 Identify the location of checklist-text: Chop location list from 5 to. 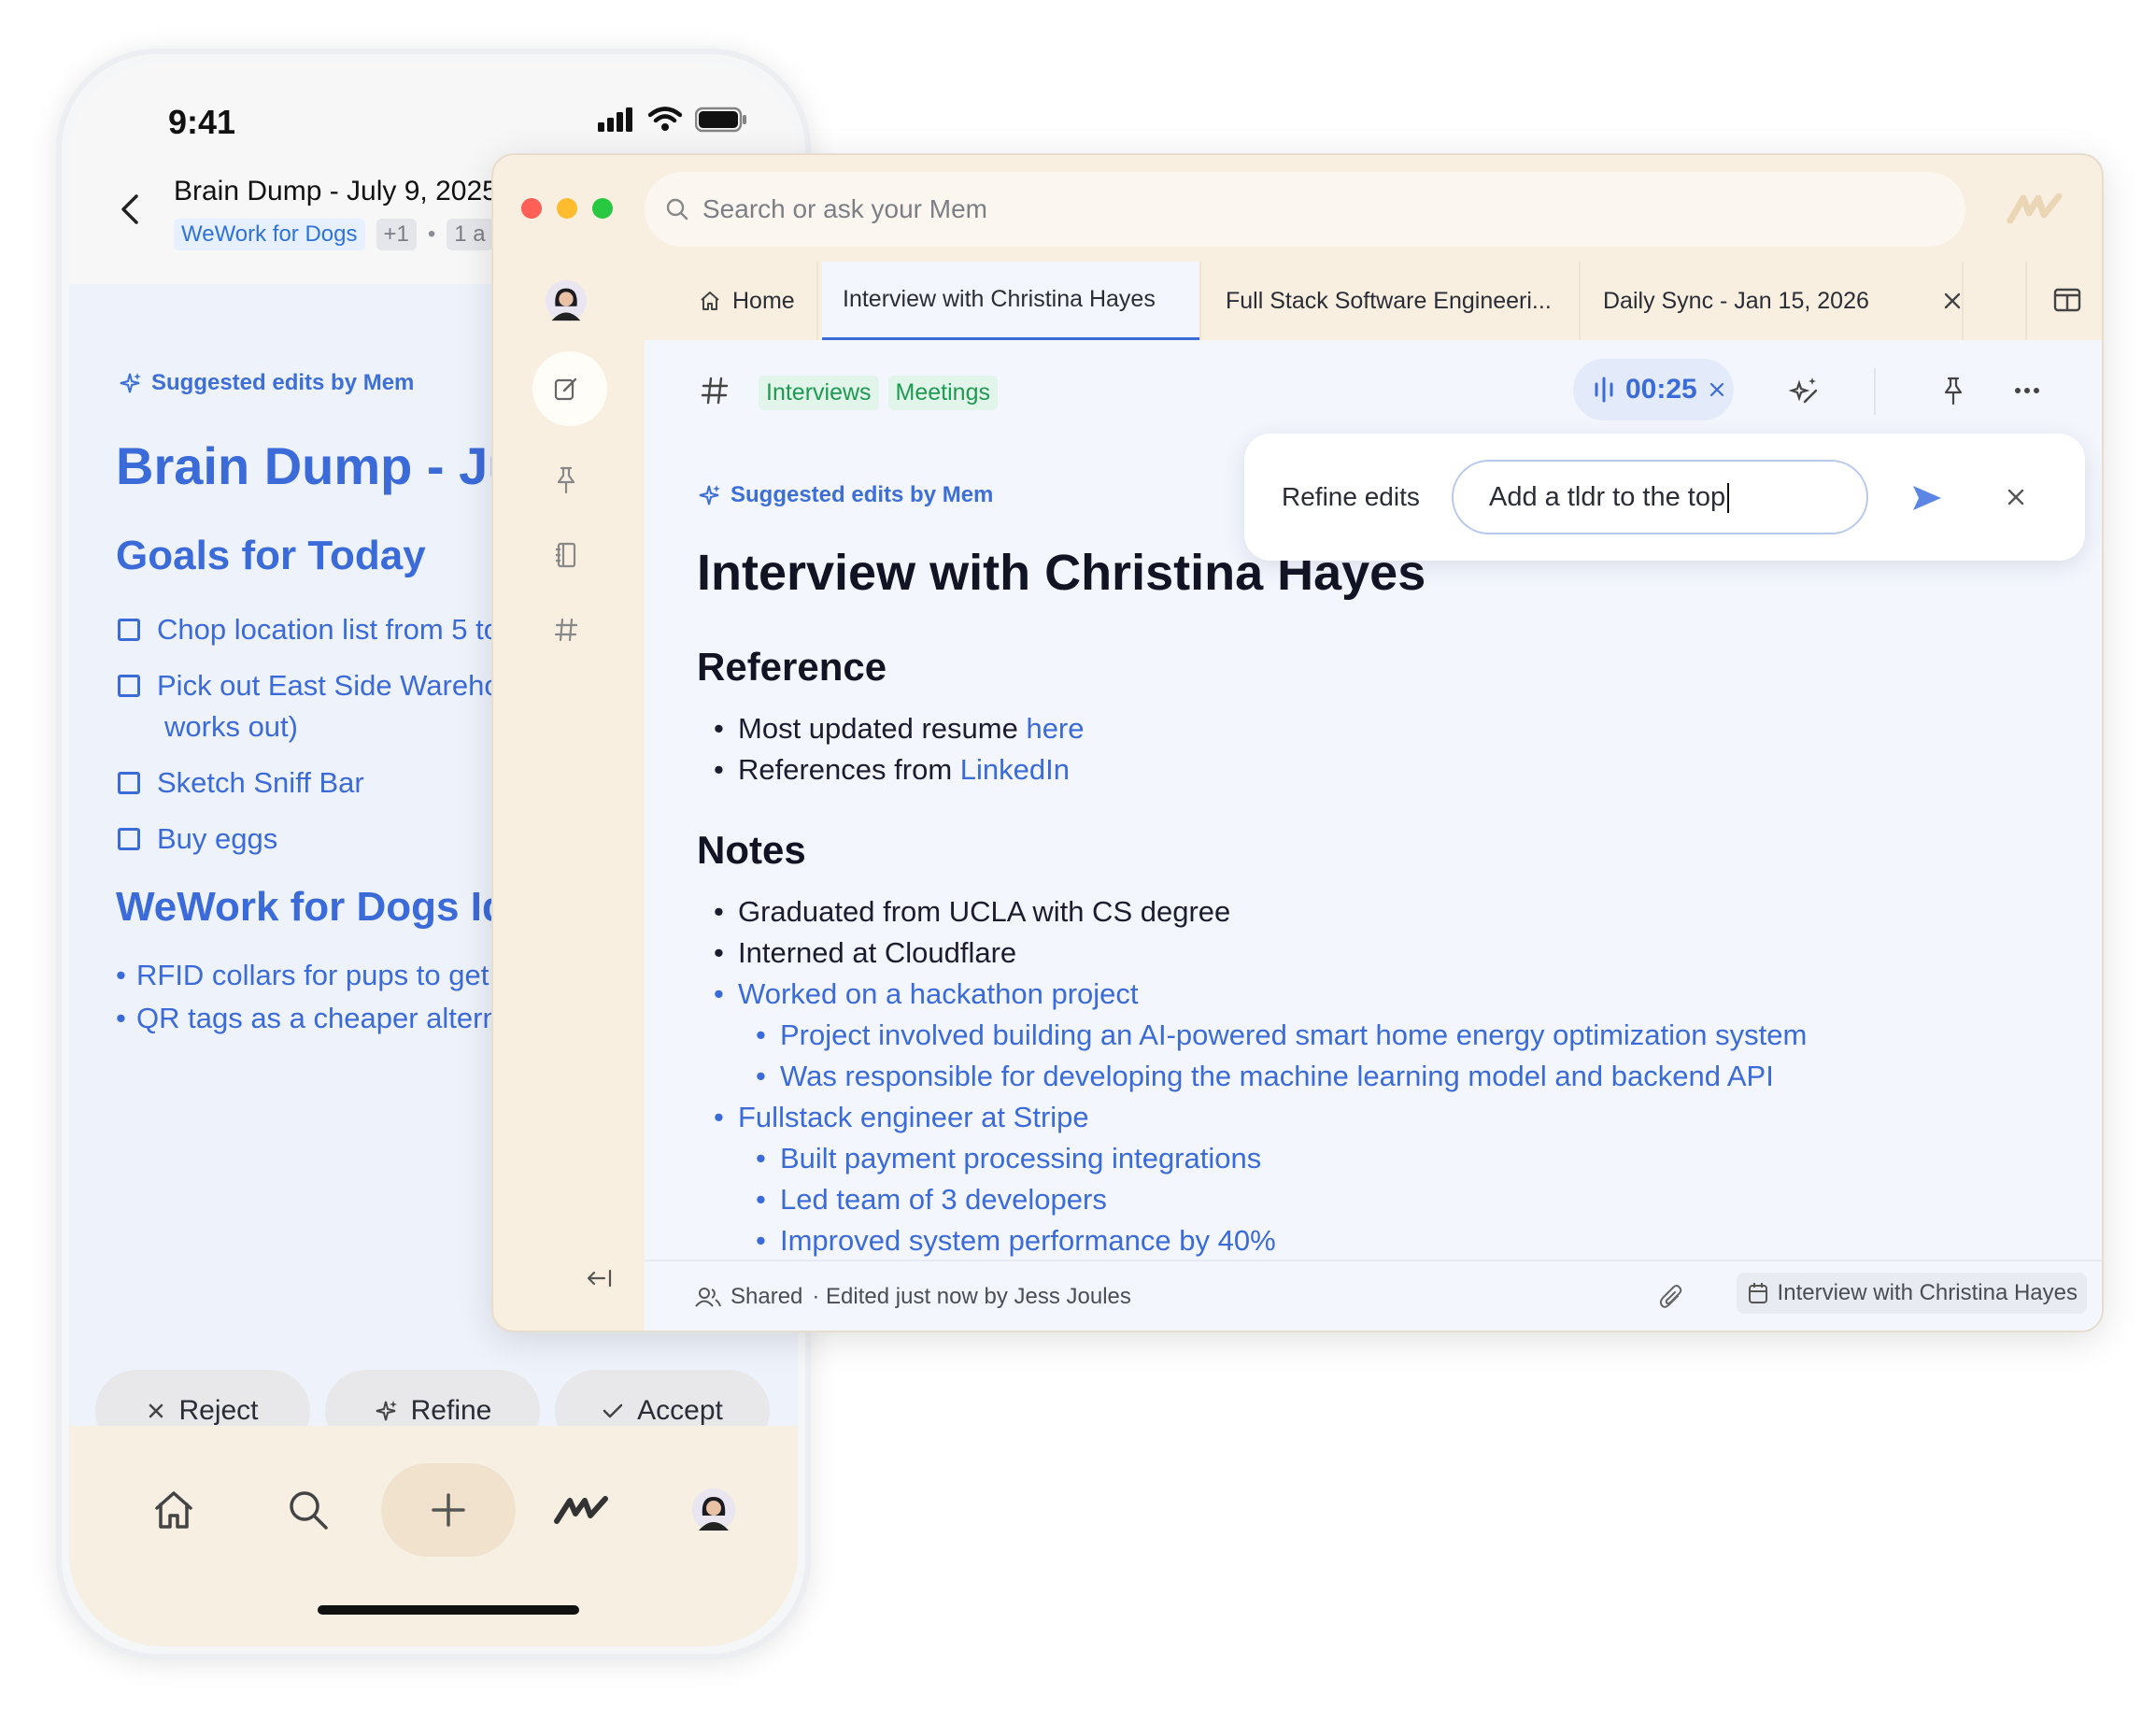
(329, 629).